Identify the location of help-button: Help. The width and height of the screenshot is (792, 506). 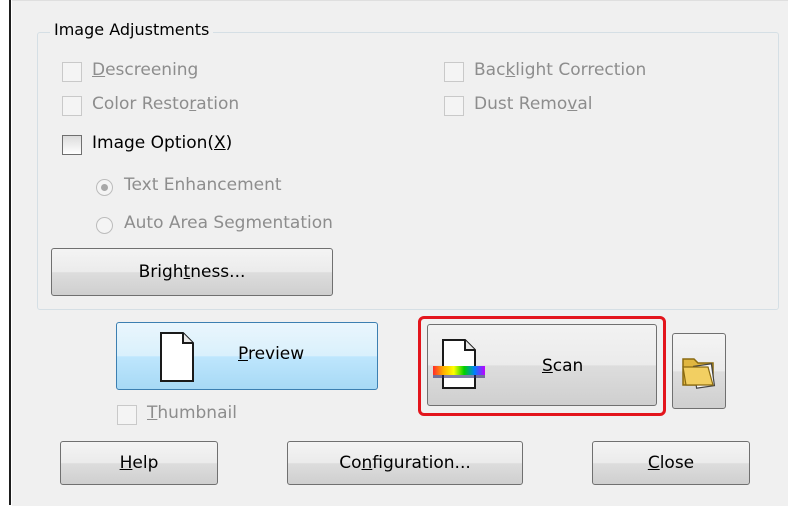
(139, 463).